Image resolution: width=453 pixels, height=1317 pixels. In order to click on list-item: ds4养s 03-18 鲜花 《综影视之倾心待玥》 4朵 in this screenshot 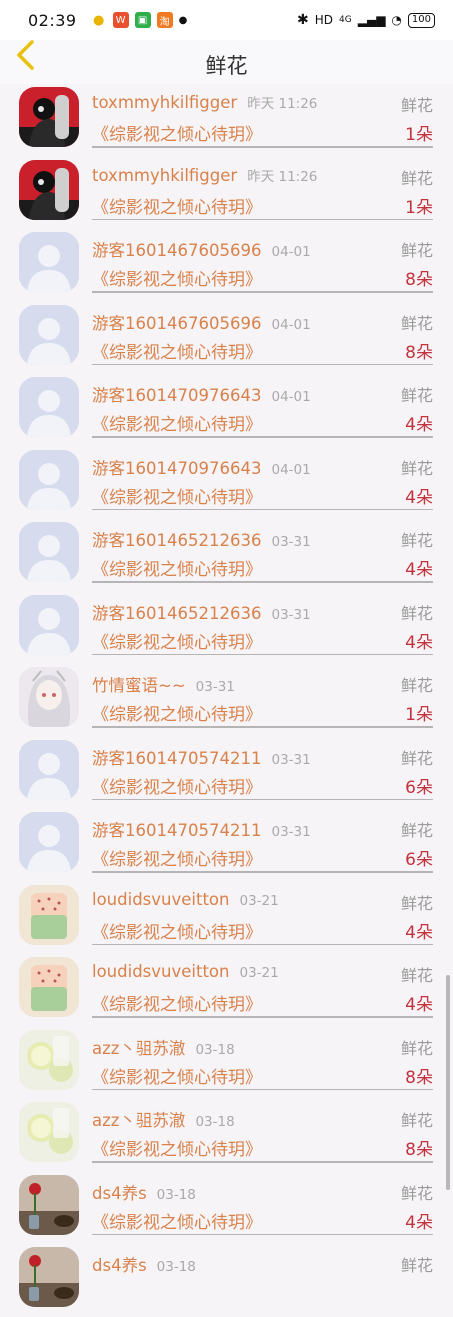, I will do `click(226, 1208)`.